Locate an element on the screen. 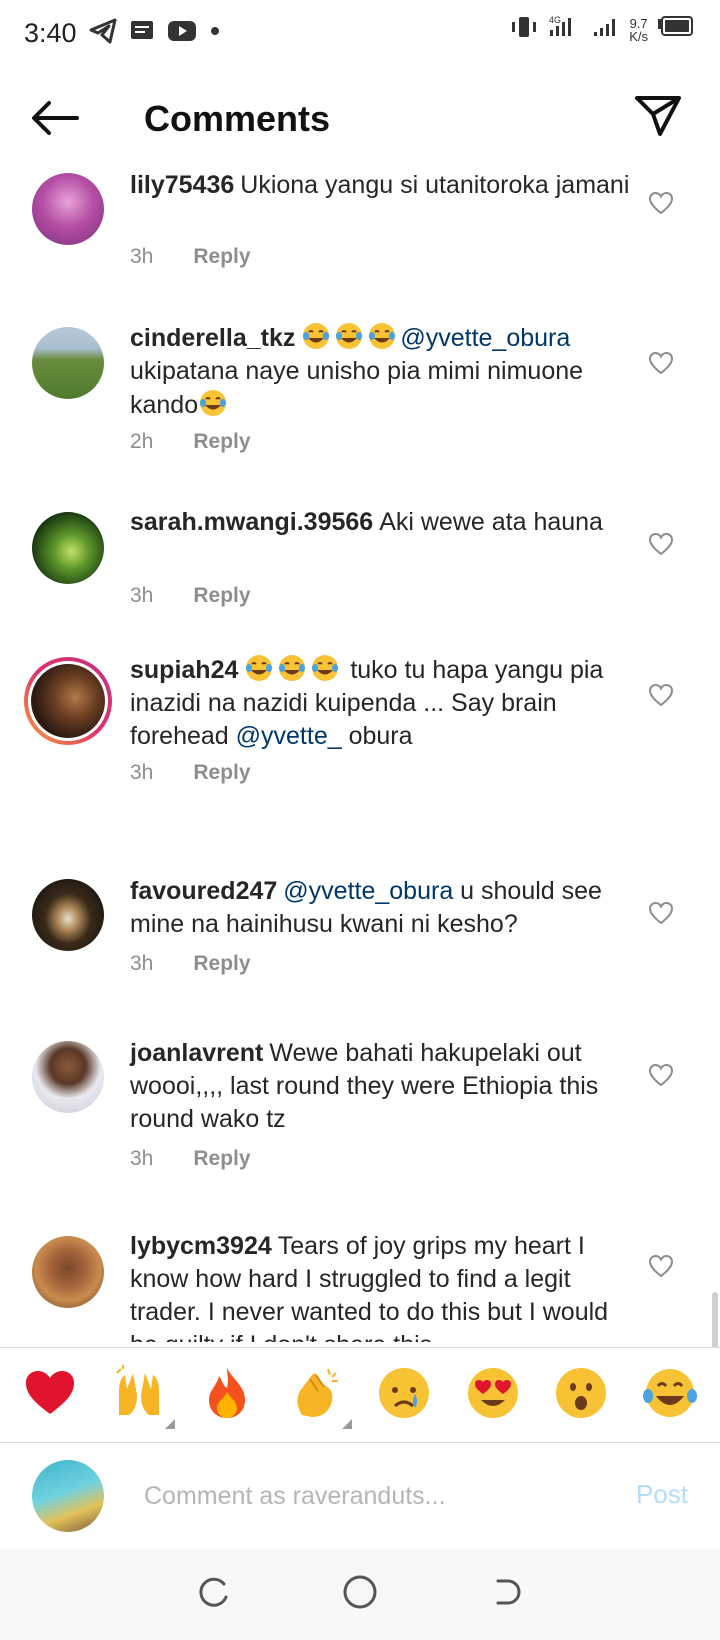 Image resolution: width=720 pixels, height=1640 pixels. comment-username: sarah.mwangi.39566 is located at coordinates (251, 522).